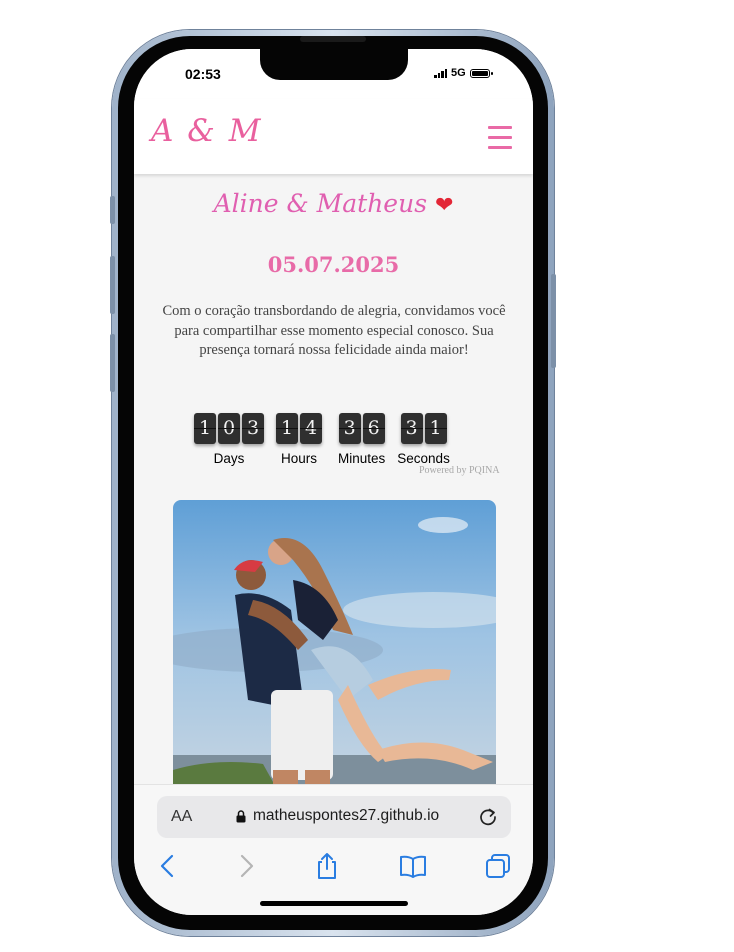  I want to click on volume-down-button, so click(112, 363).